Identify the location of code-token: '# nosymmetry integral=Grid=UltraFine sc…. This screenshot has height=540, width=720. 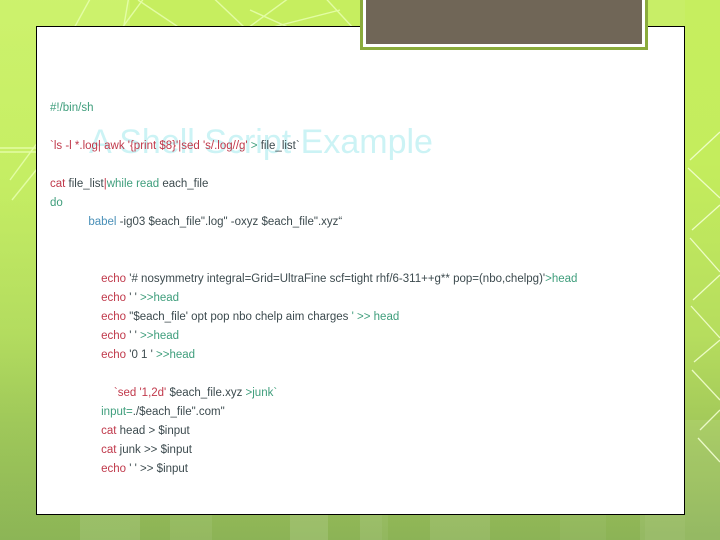
(336, 279).